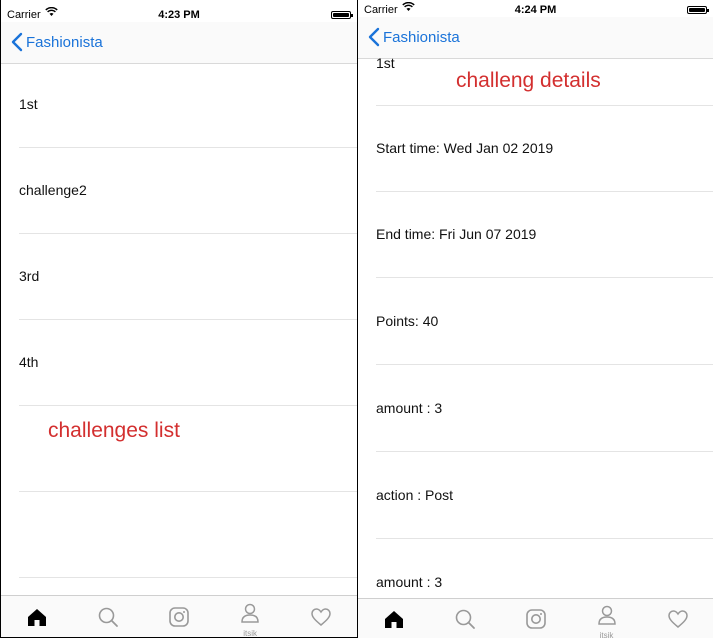 This screenshot has height=638, width=713. Describe the element at coordinates (544, 321) in the screenshot. I see `detail-row: Points: 40` at that location.